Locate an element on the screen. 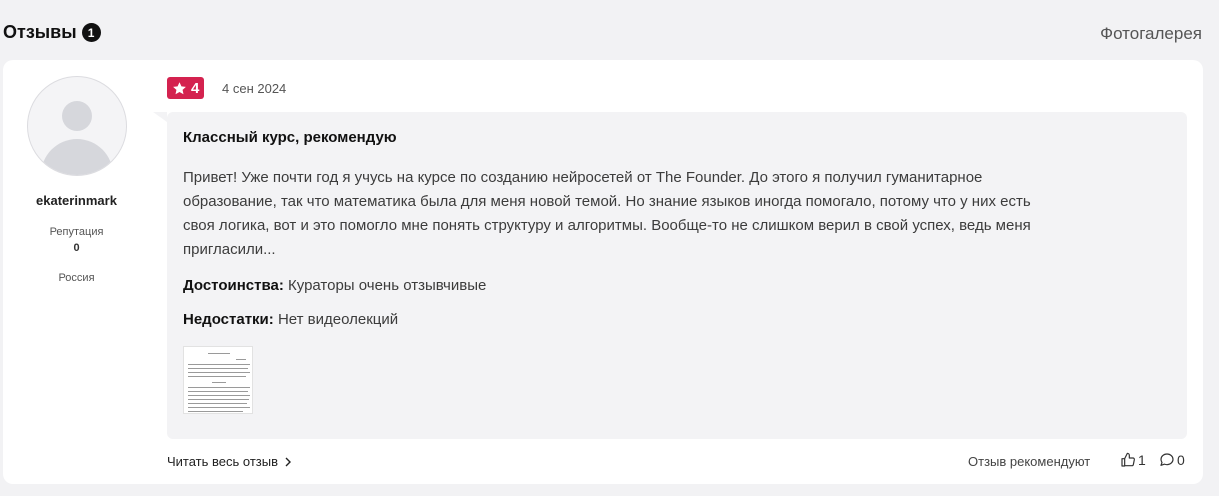 The image size is (1219, 496). reviews-count-badge: 1 is located at coordinates (91, 32).